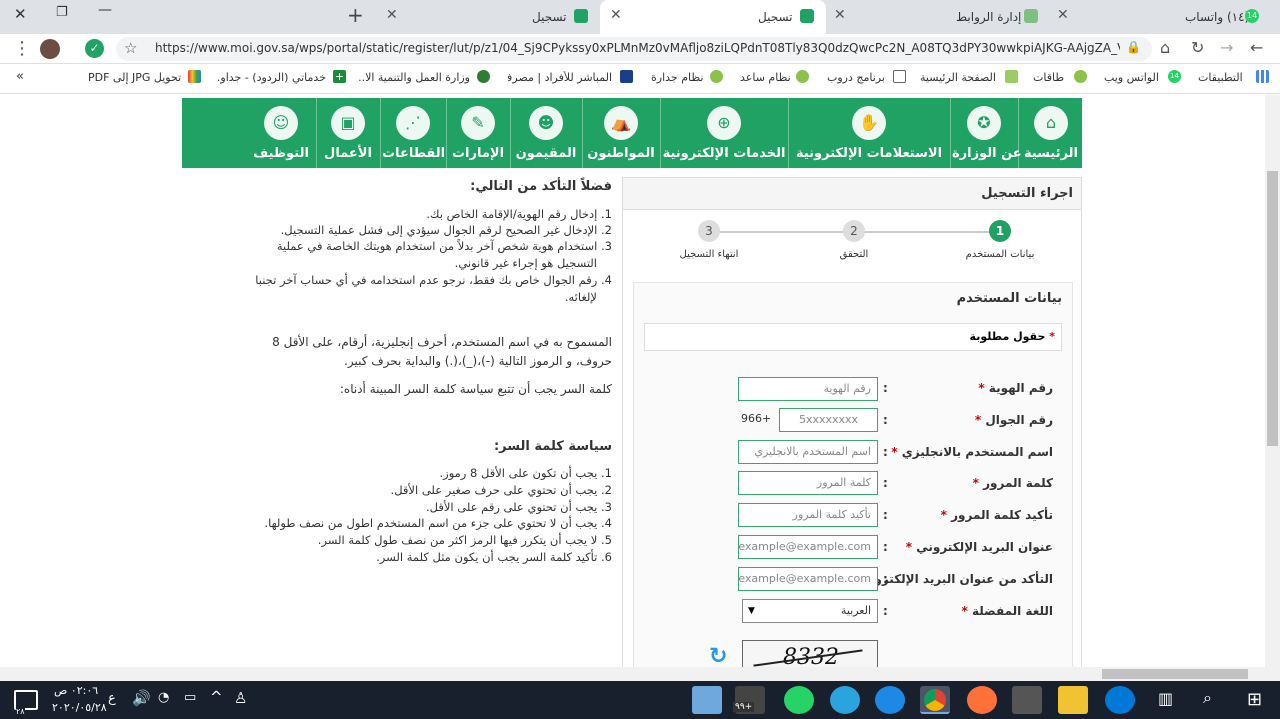 This screenshot has height=719, width=1280. I want to click on nav-home: ⌂ الرئيسية, so click(1051, 133).